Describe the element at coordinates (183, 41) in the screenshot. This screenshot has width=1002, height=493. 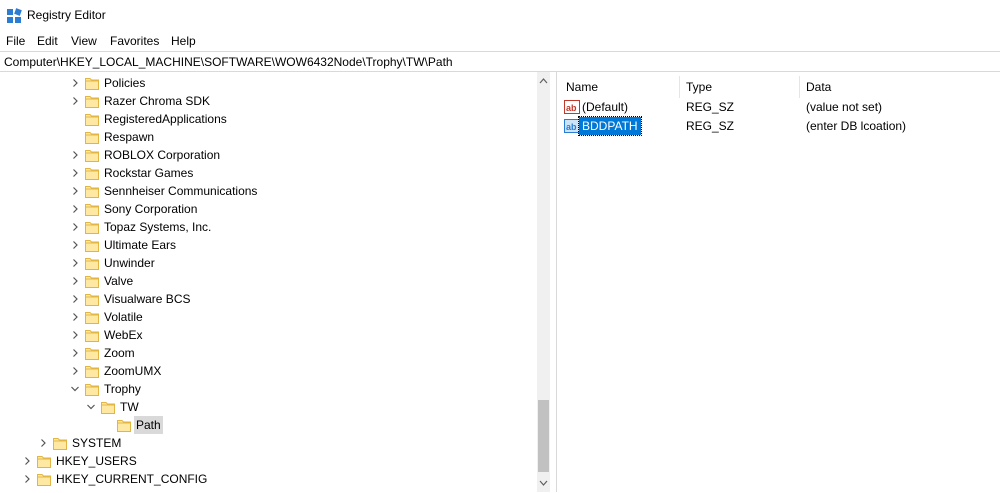
I see `menu-help: Help` at that location.